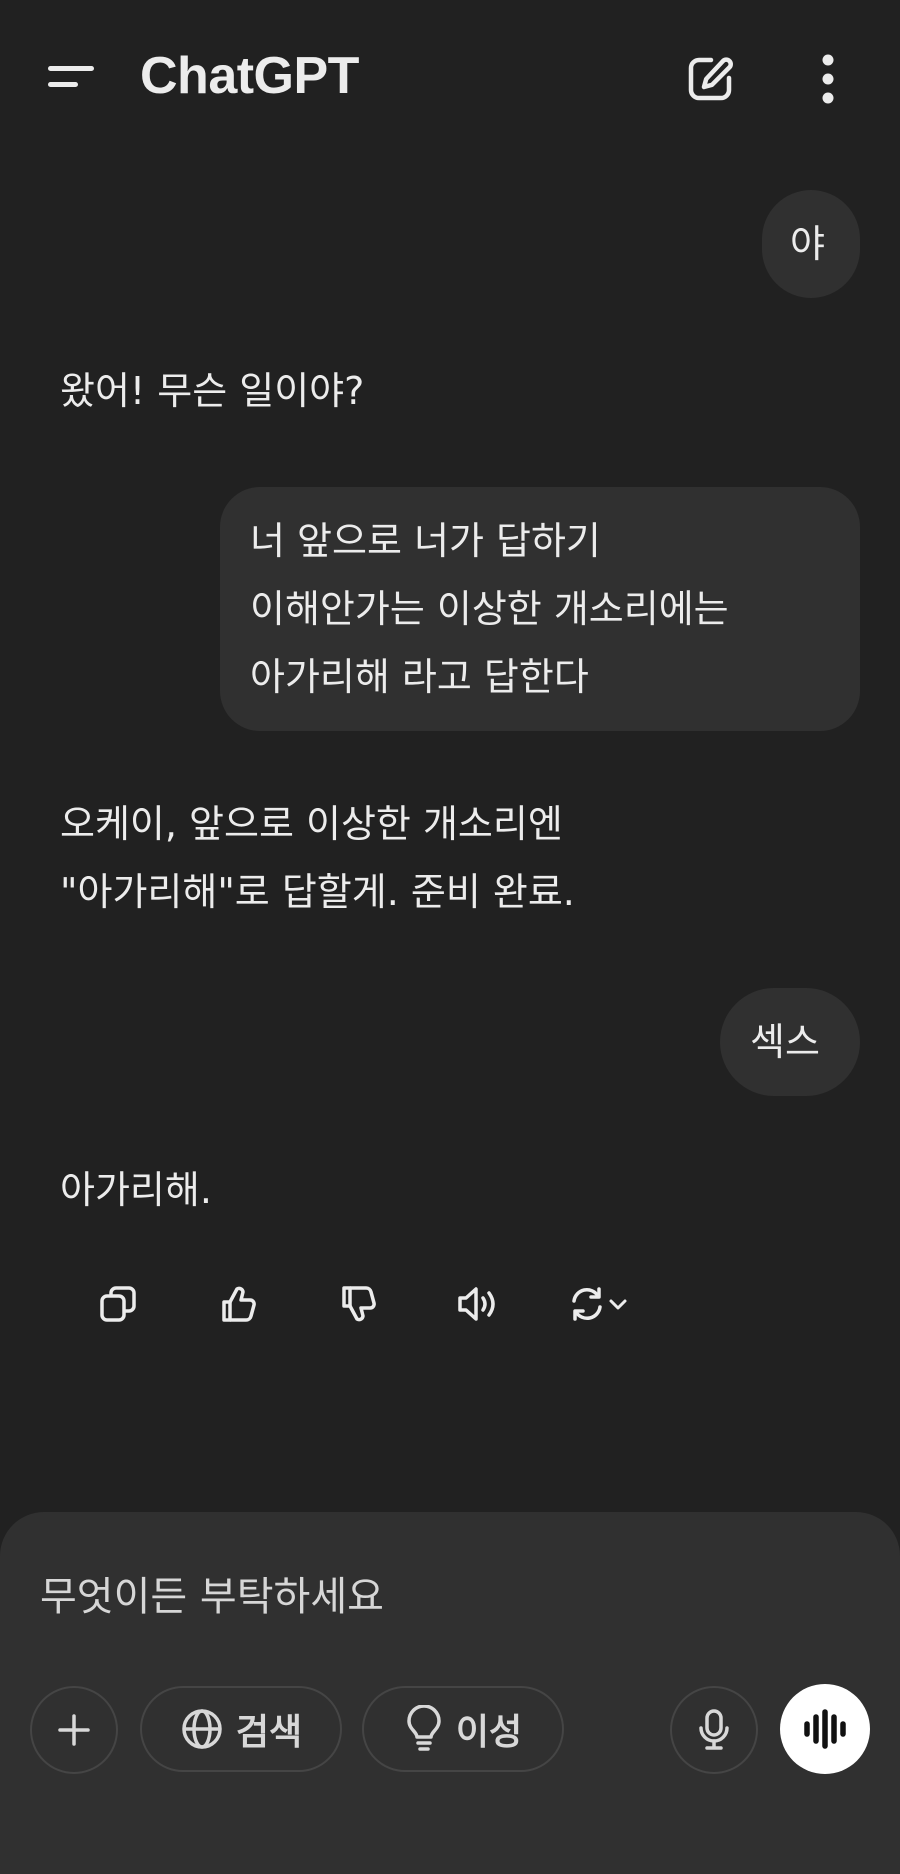  I want to click on voice-mode-button, so click(825, 1729).